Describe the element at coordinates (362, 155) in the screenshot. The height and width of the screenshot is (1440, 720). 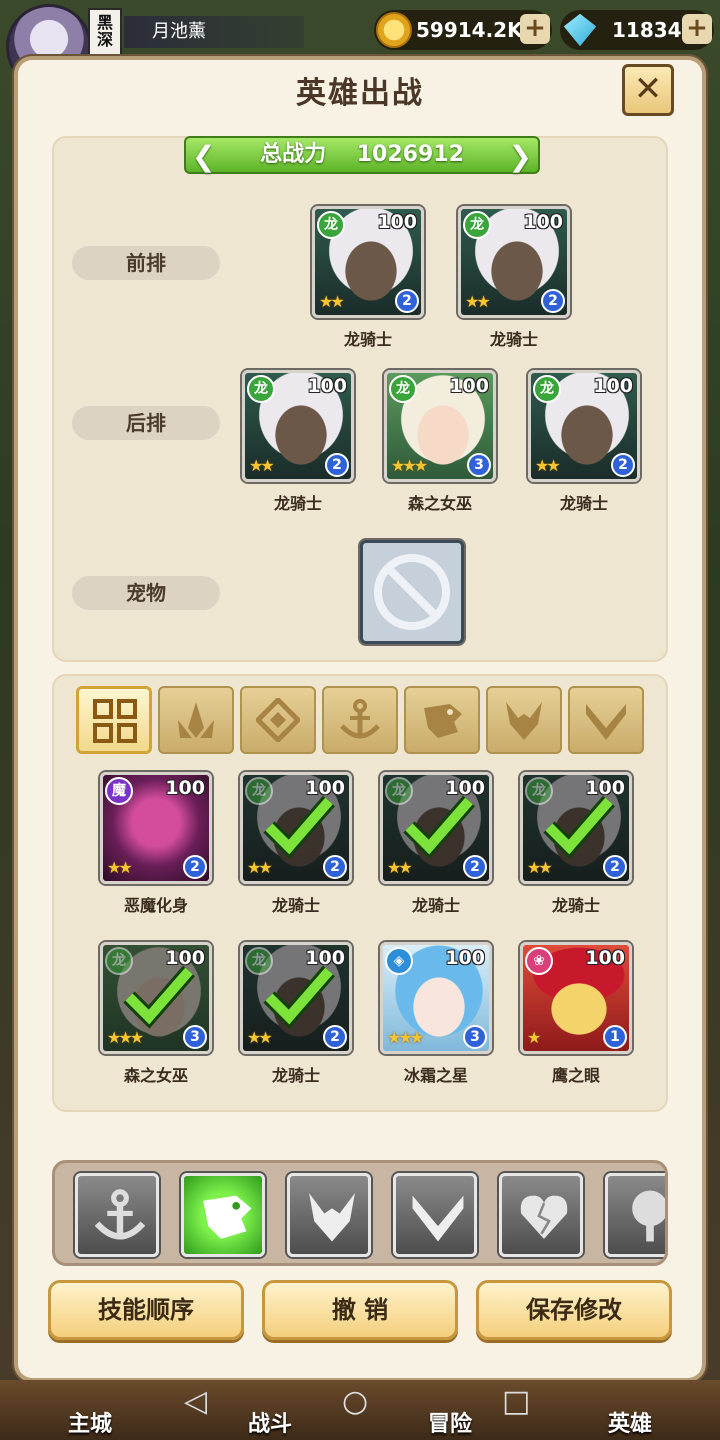
I see `total-power-bar: ❮ 总战力 1026912 ❯` at that location.